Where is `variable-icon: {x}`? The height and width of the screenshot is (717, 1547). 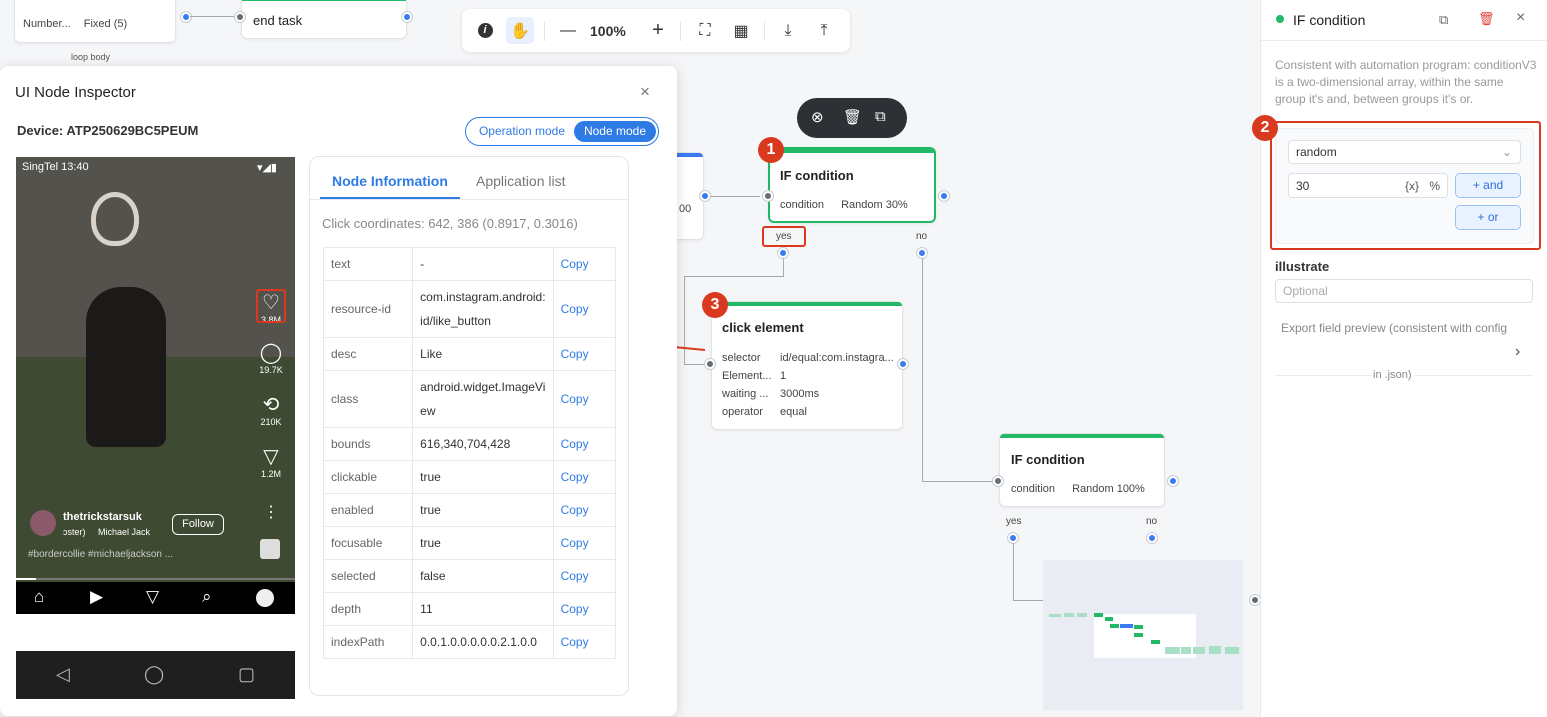 variable-icon: {x} is located at coordinates (1412, 186).